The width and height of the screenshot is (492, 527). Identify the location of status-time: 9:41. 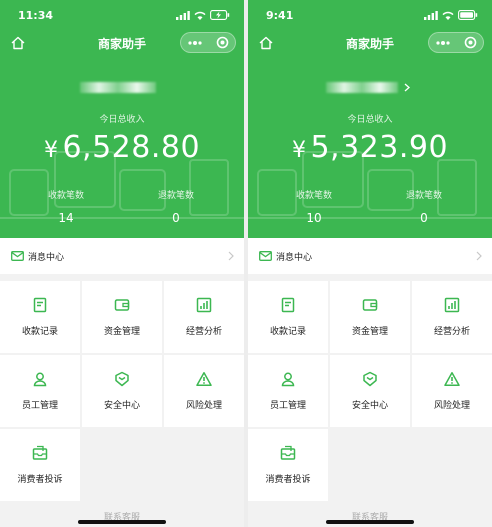
(280, 15).